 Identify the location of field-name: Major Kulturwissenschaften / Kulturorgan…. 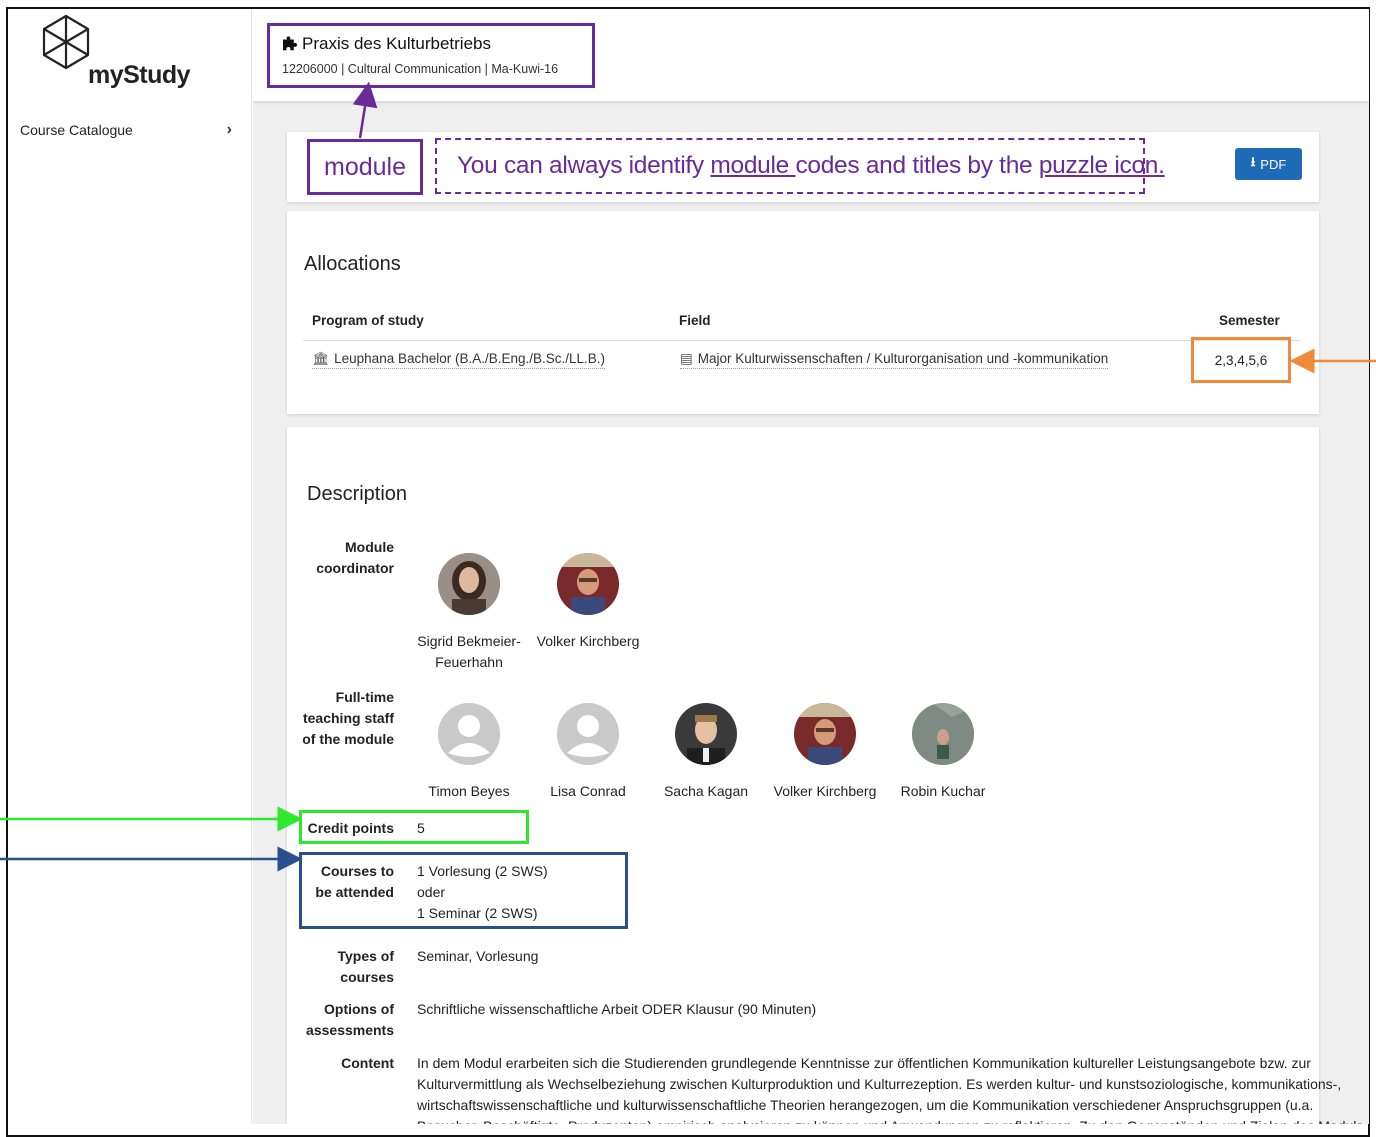
(903, 358).